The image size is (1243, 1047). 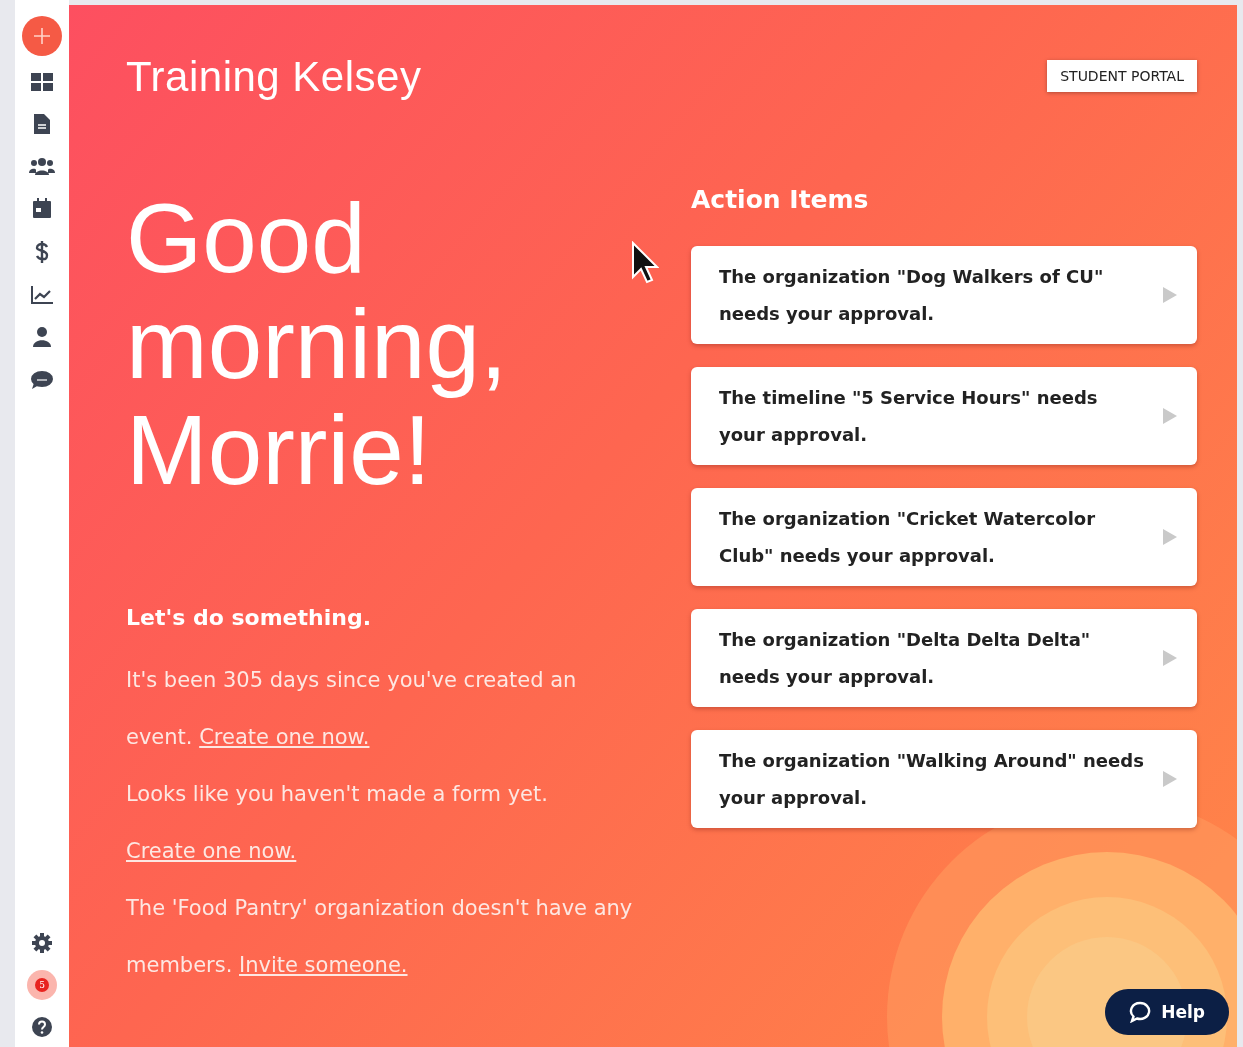 What do you see at coordinates (352, 709) in the screenshot?
I see `suggestion-text: It's been 305 days since you've created an event. Create one now.` at bounding box center [352, 709].